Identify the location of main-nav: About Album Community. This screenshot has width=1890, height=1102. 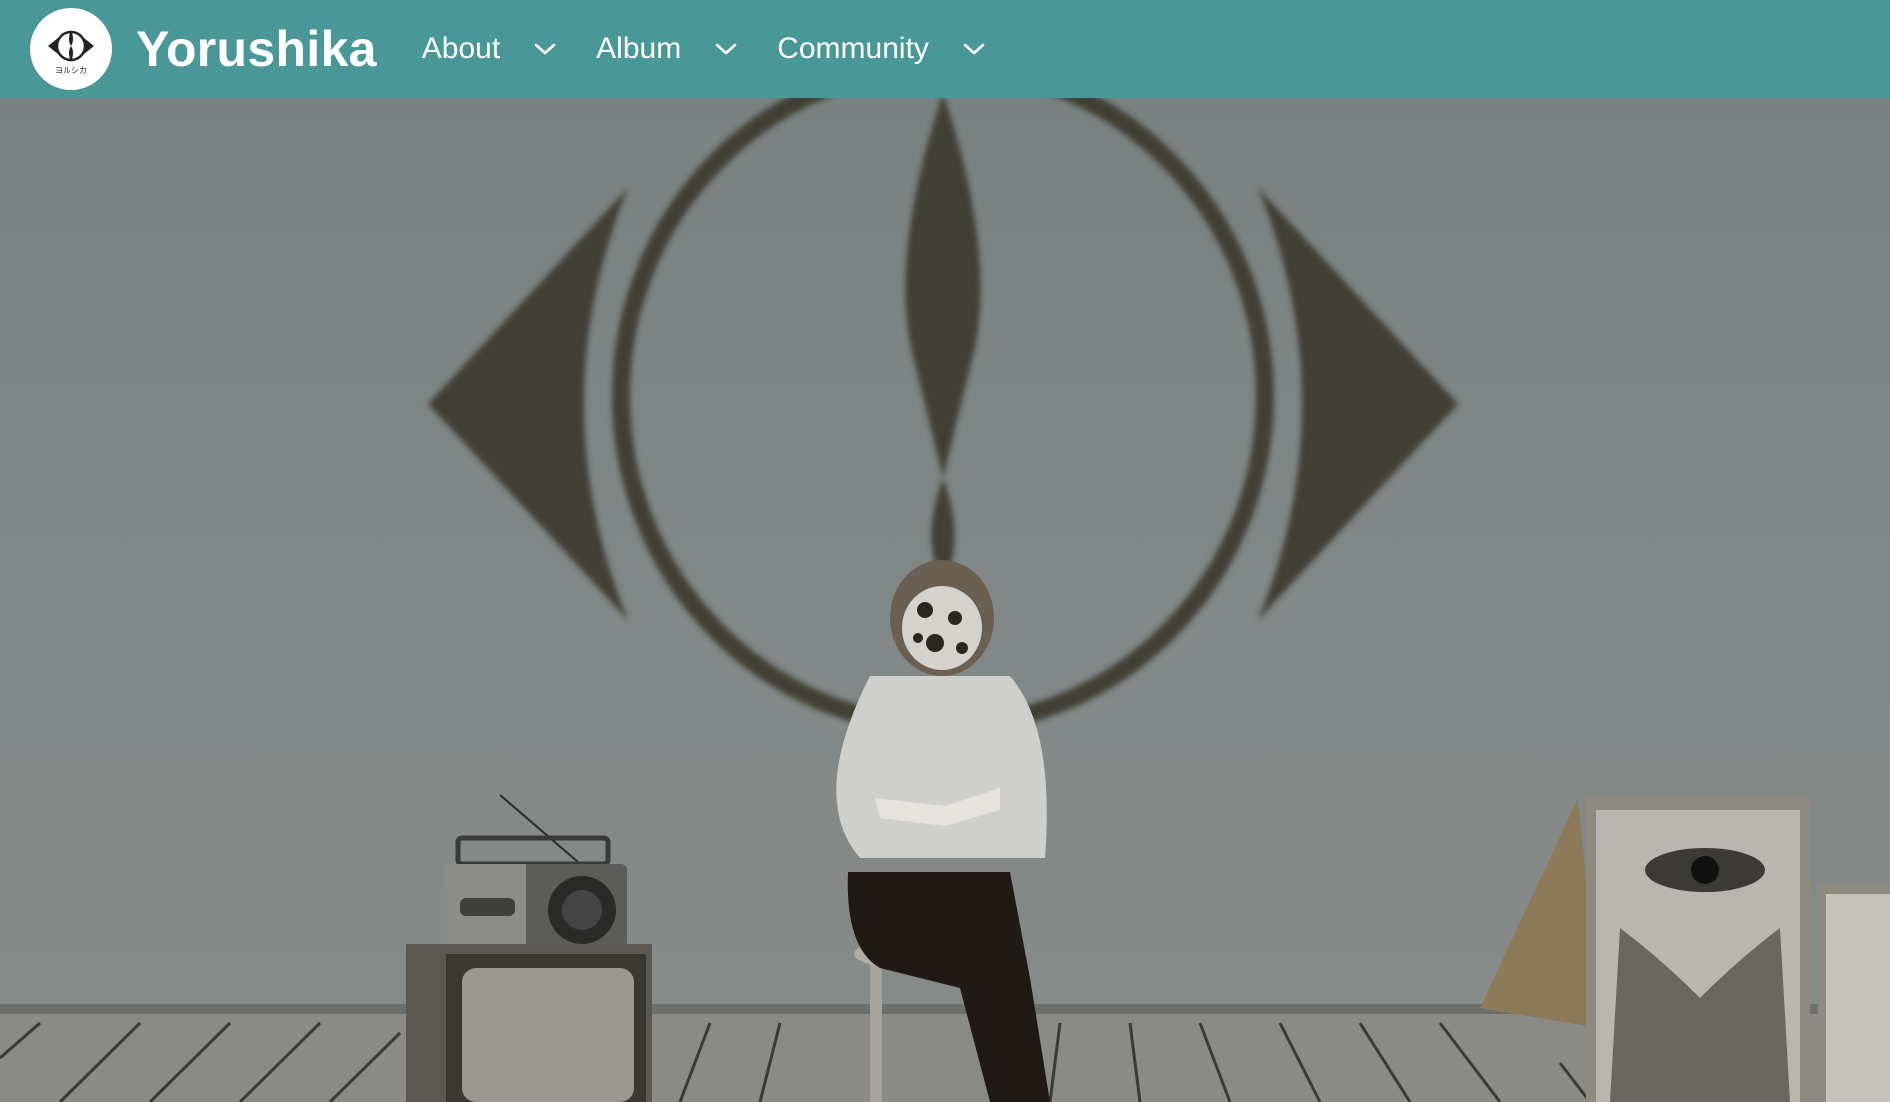
(723, 49).